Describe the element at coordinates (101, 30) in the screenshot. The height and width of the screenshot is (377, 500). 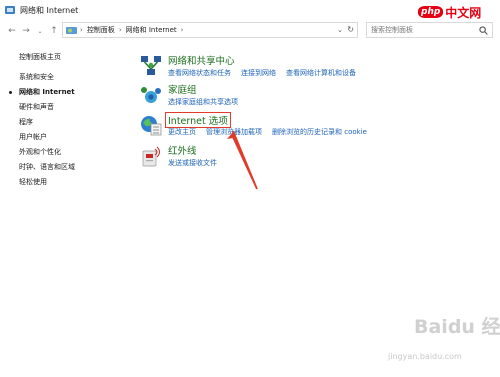
I see `breadcrumb-control-panel: 控制面板` at that location.